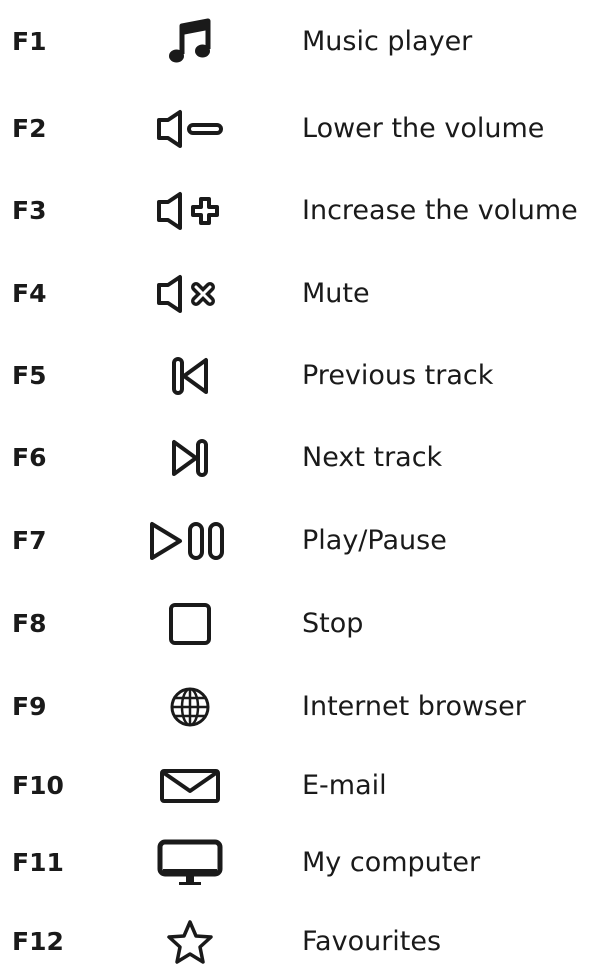 Image resolution: width=609 pixels, height=972 pixels. Describe the element at coordinates (190, 294) in the screenshot. I see `mute-icon` at that location.